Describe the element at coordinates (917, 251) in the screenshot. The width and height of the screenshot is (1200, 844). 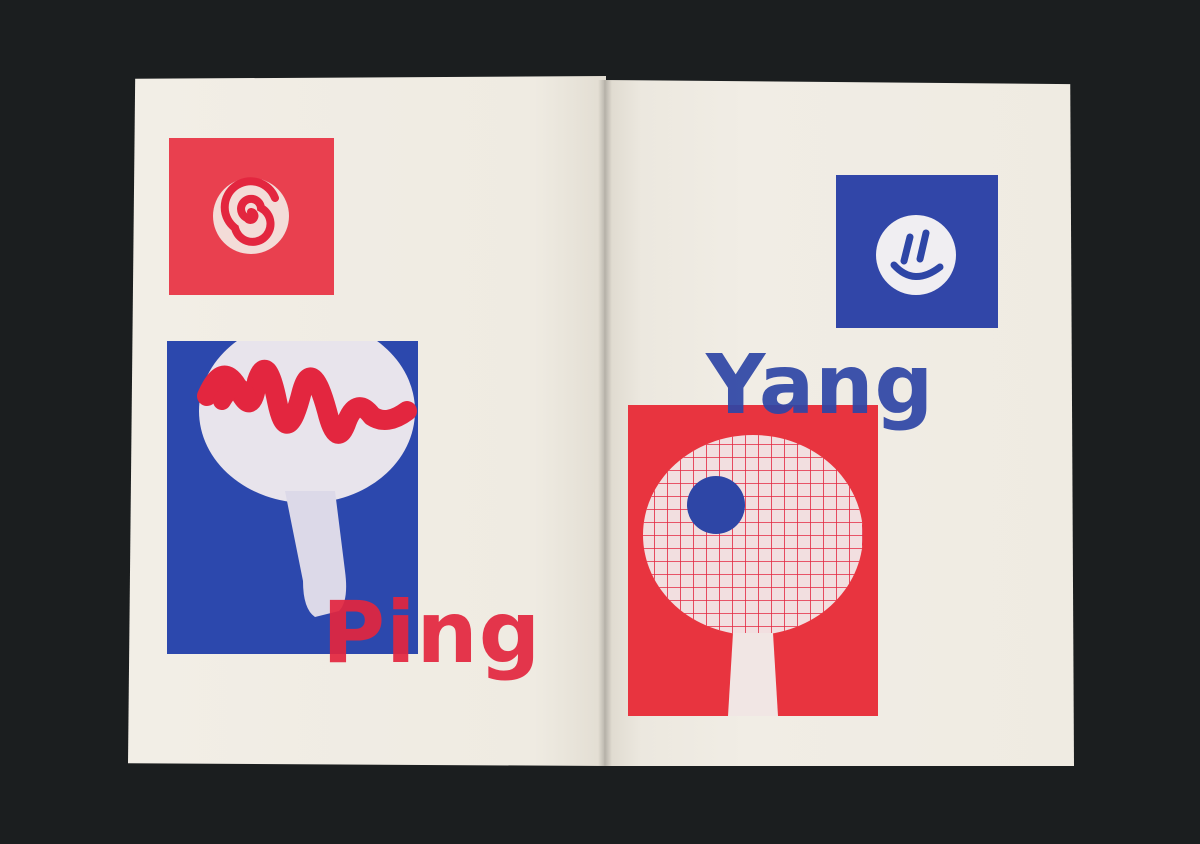
I see `smiley-ball-icon` at that location.